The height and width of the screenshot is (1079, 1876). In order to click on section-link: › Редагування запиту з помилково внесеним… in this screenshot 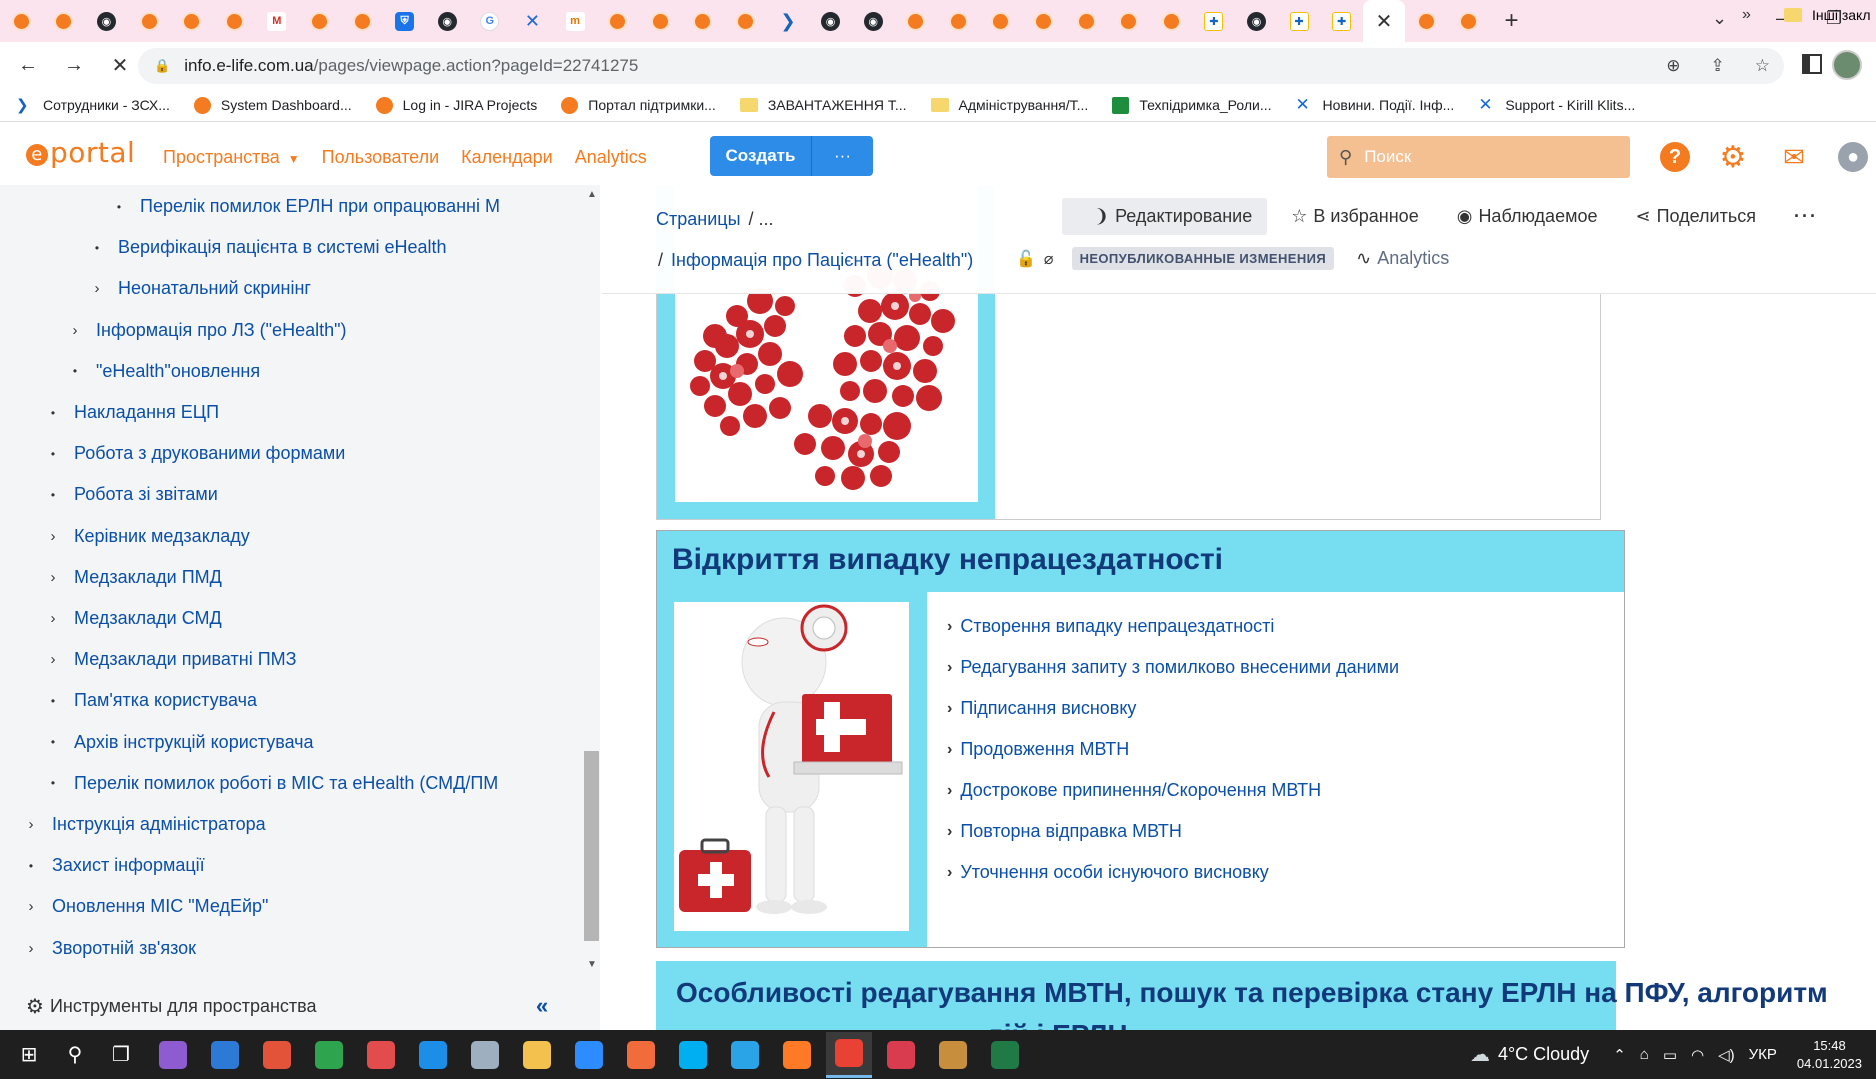, I will do `click(1173, 667)`.